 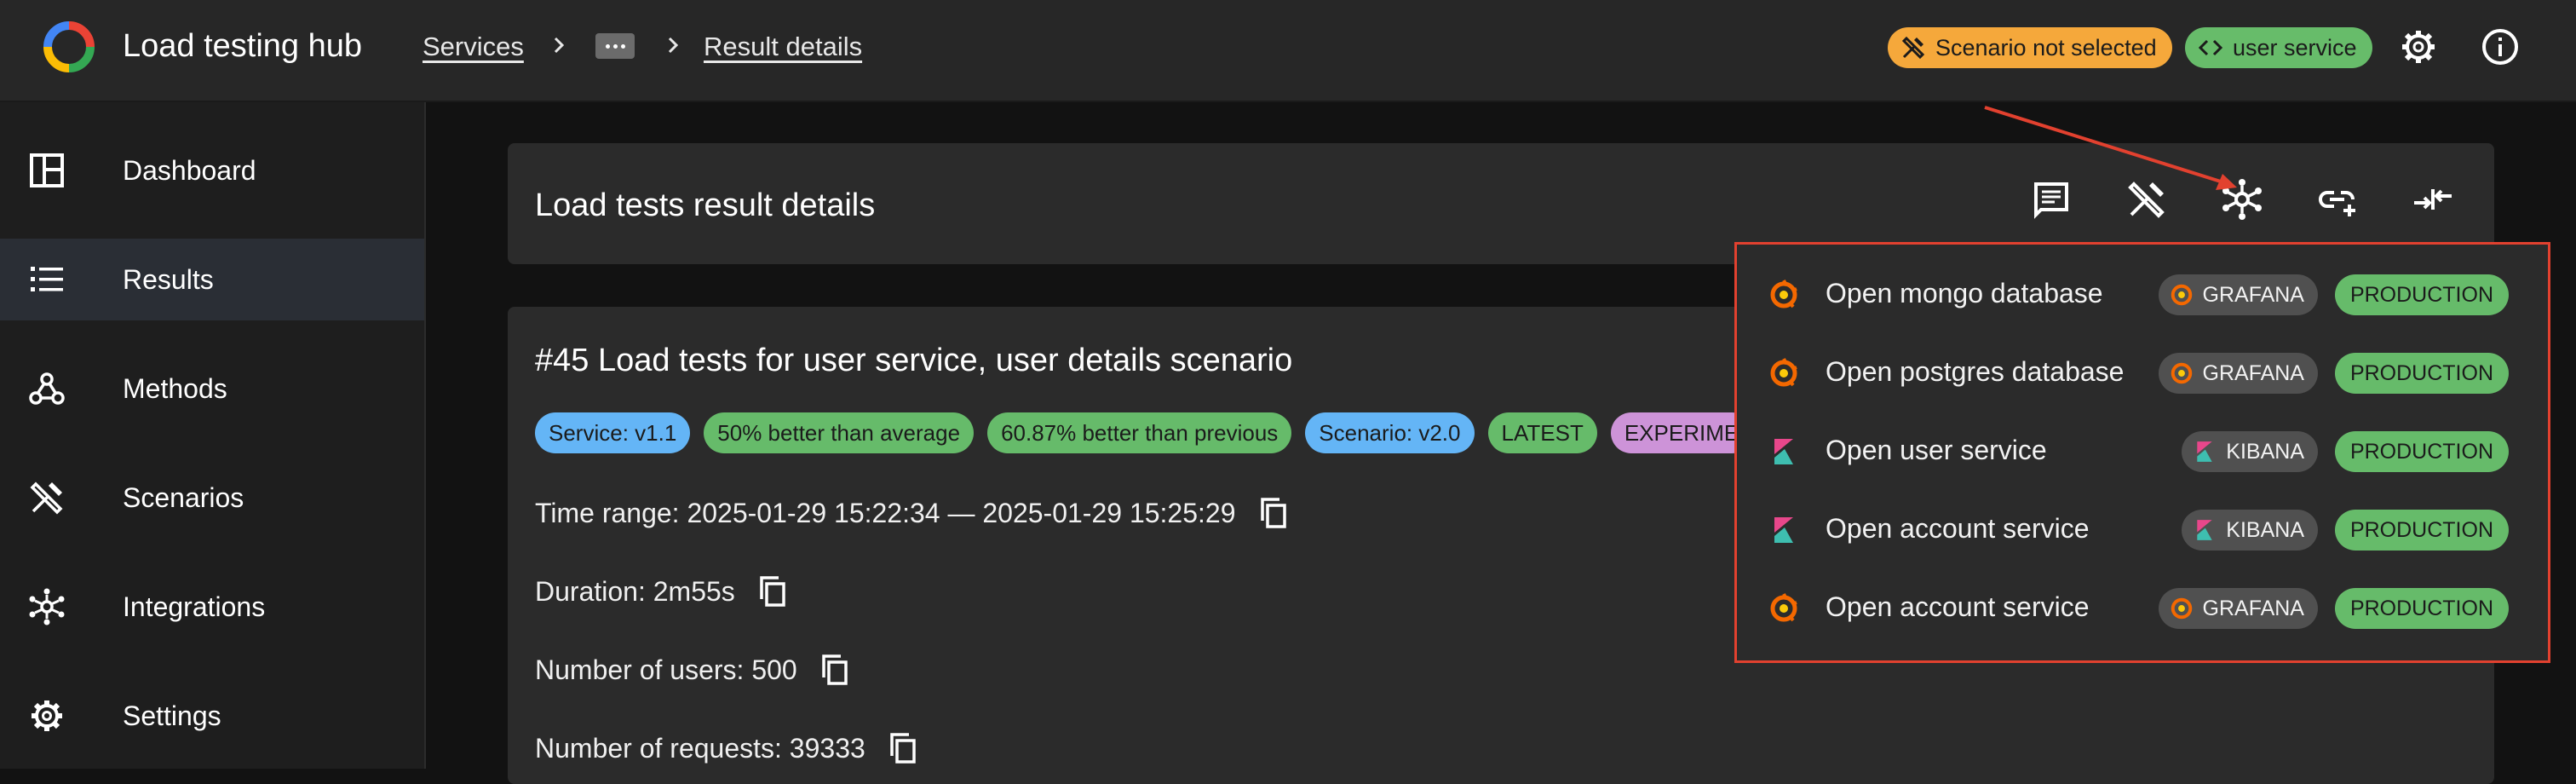 I want to click on sidebar-item-label: Methods, so click(x=175, y=388).